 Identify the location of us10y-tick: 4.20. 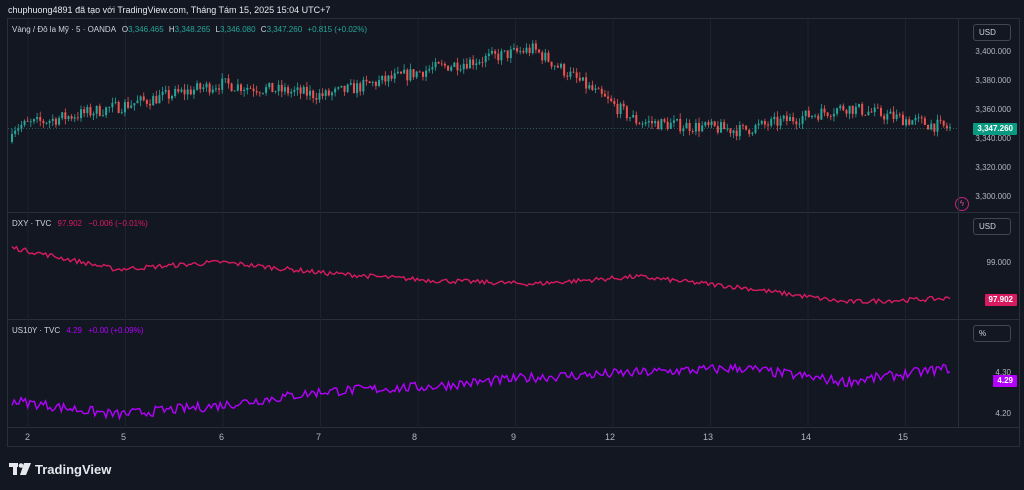
(1003, 413).